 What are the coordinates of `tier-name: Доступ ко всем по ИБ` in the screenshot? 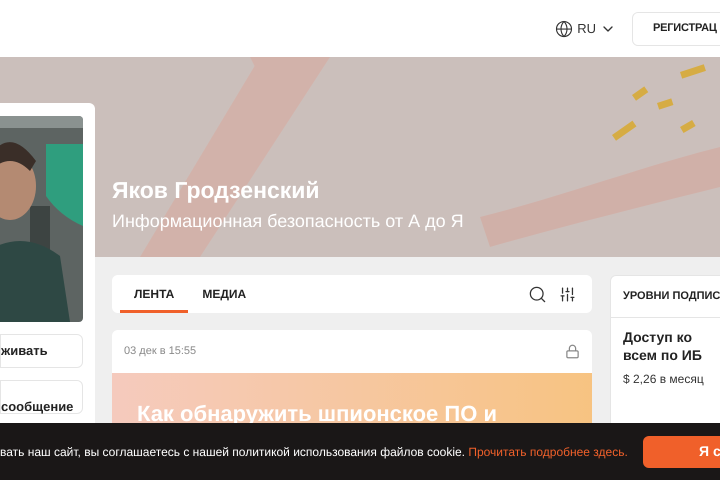 It's located at (663, 346).